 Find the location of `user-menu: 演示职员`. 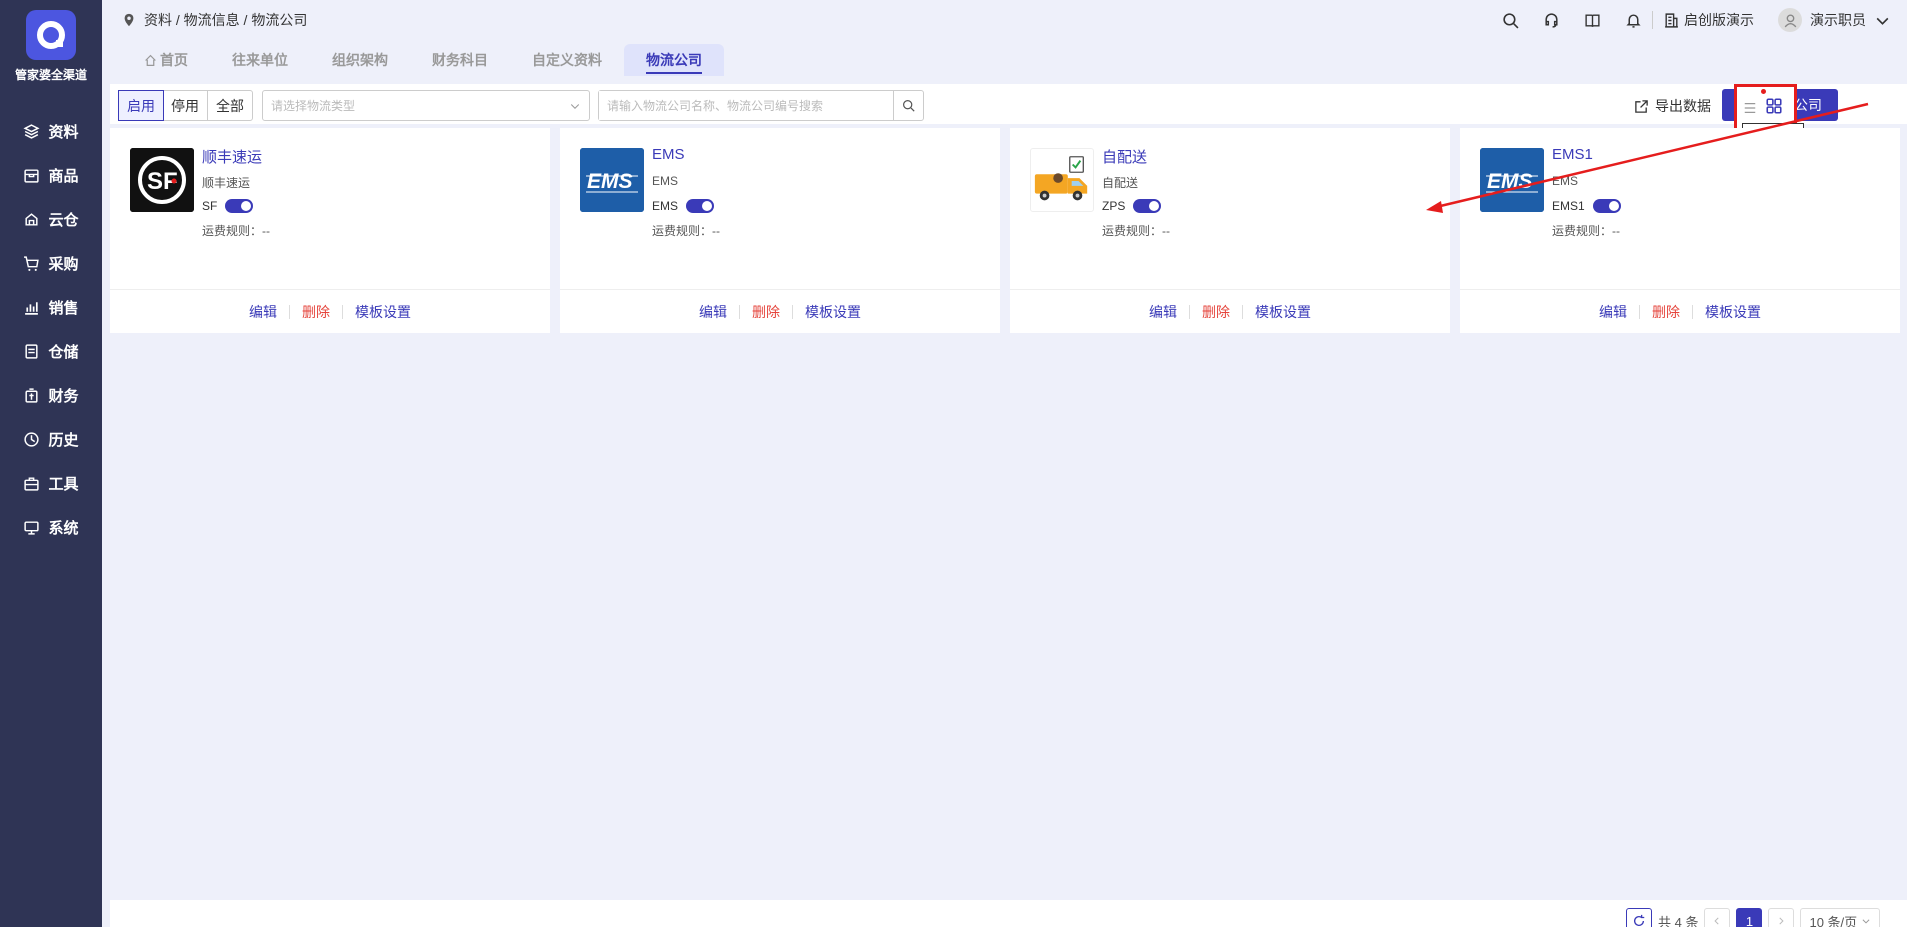

user-menu: 演示职员 is located at coordinates (1834, 20).